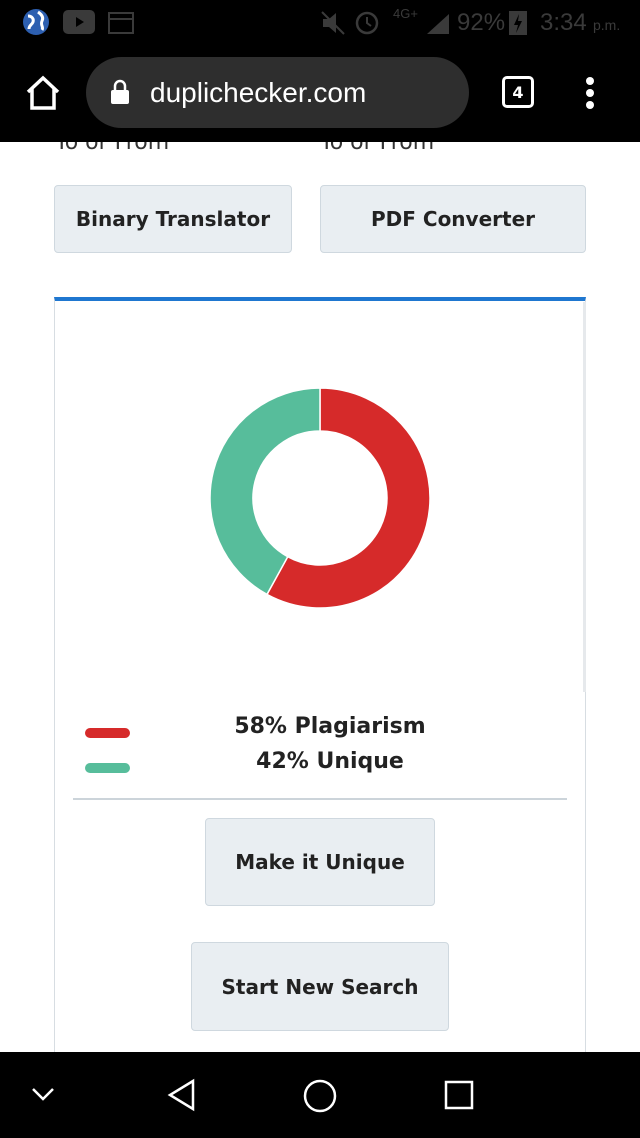 Image resolution: width=640 pixels, height=1138 pixels. I want to click on home-nav-icon, so click(320, 1096).